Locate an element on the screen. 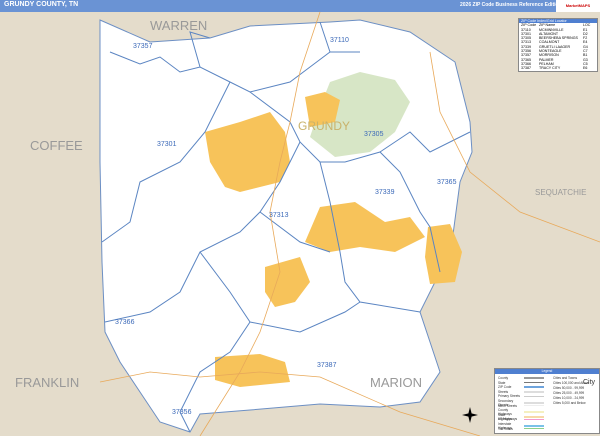 This screenshot has width=600, height=436. legend-pop-item: Cities and Towns is located at coordinates (565, 378).